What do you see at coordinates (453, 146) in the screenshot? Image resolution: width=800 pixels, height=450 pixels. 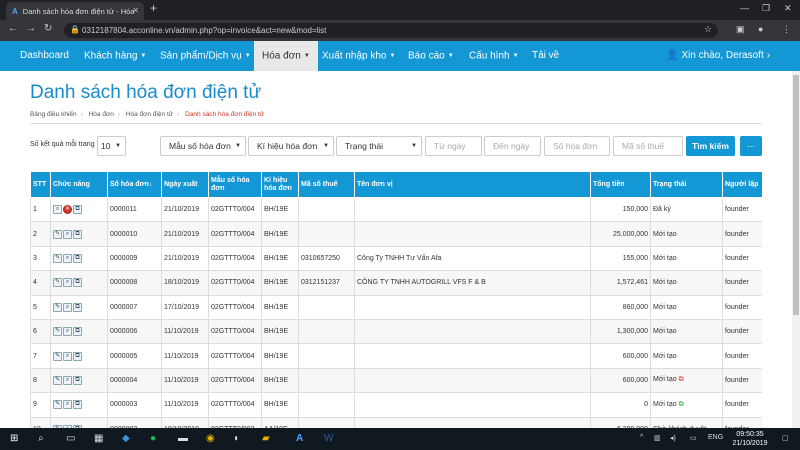 I see `from-date-input: Từ ngày` at bounding box center [453, 146].